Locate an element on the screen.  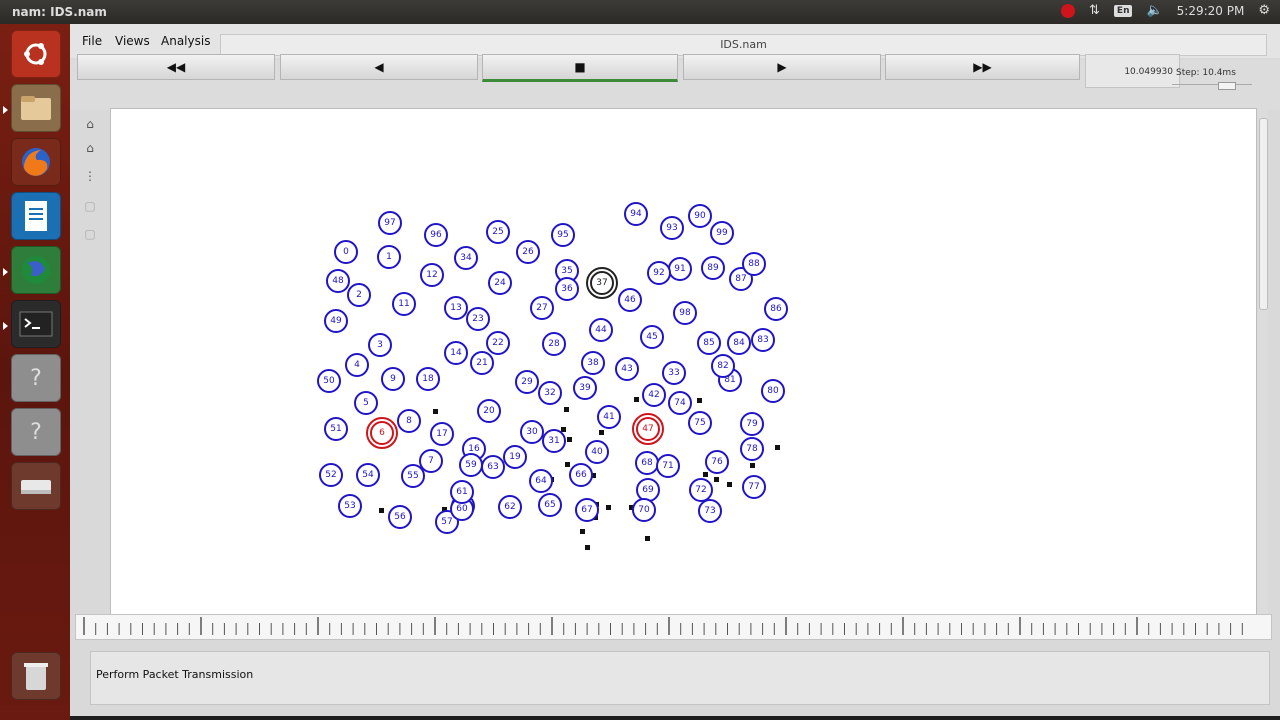
network-node: 65 is located at coordinates (550, 505).